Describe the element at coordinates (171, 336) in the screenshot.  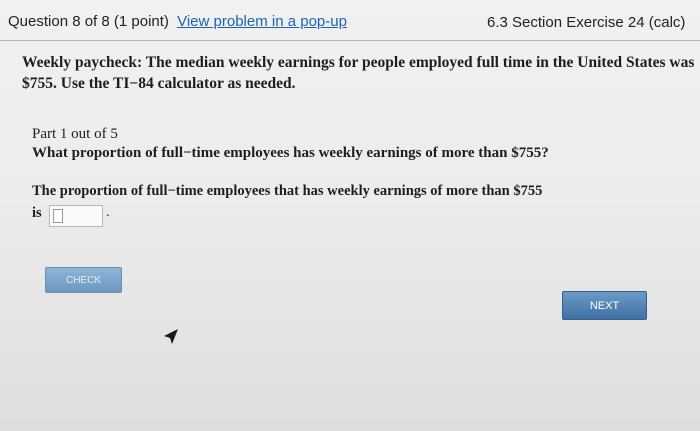
I see `mouse-pointer-icon` at that location.